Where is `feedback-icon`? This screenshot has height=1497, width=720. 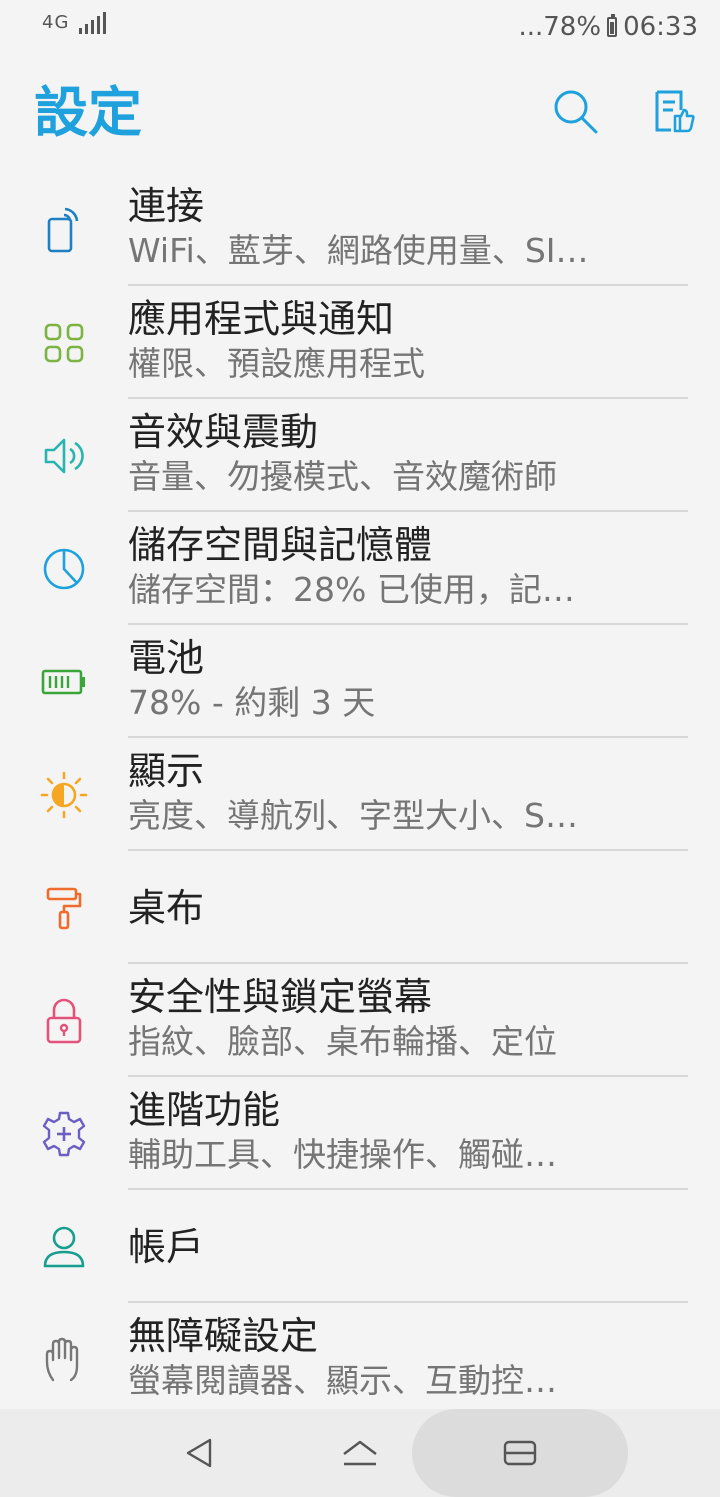 feedback-icon is located at coordinates (675, 111).